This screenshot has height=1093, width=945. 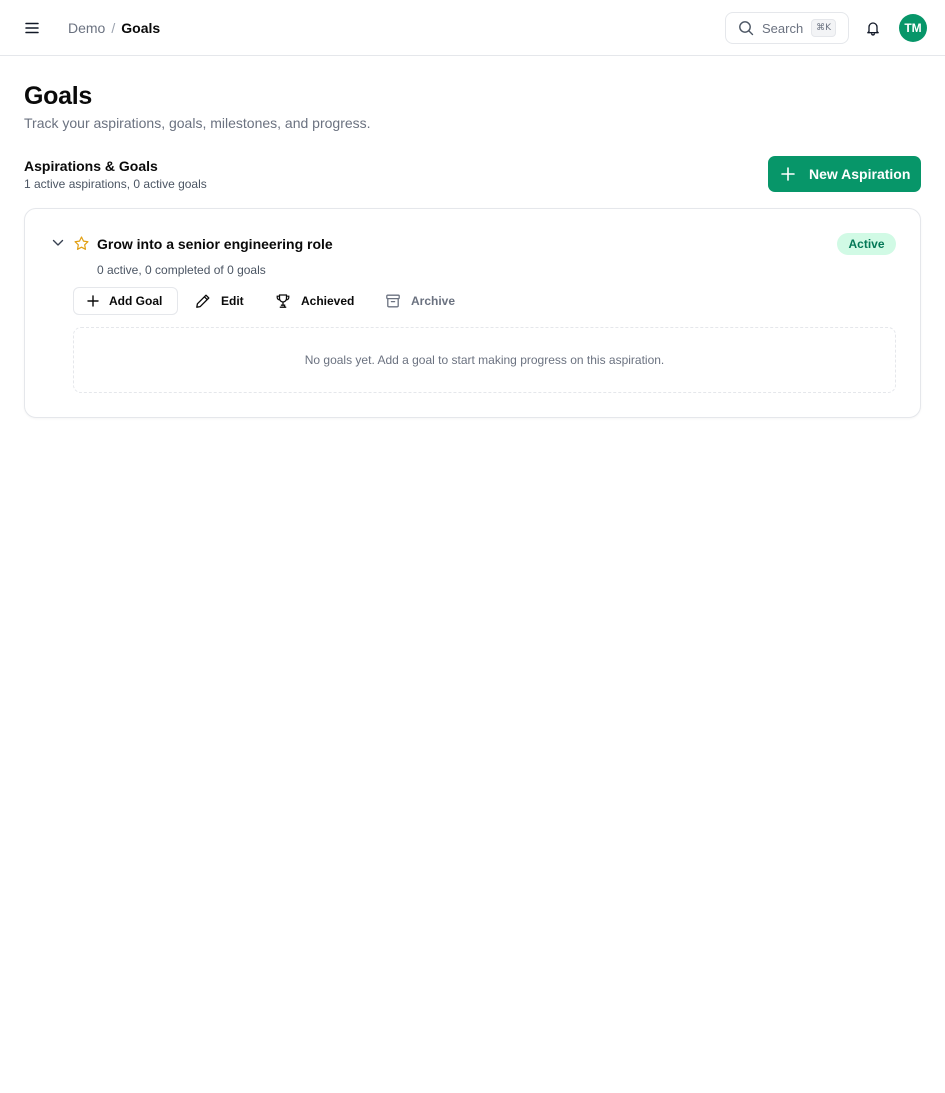 I want to click on achieved-label: Achieved, so click(x=328, y=301).